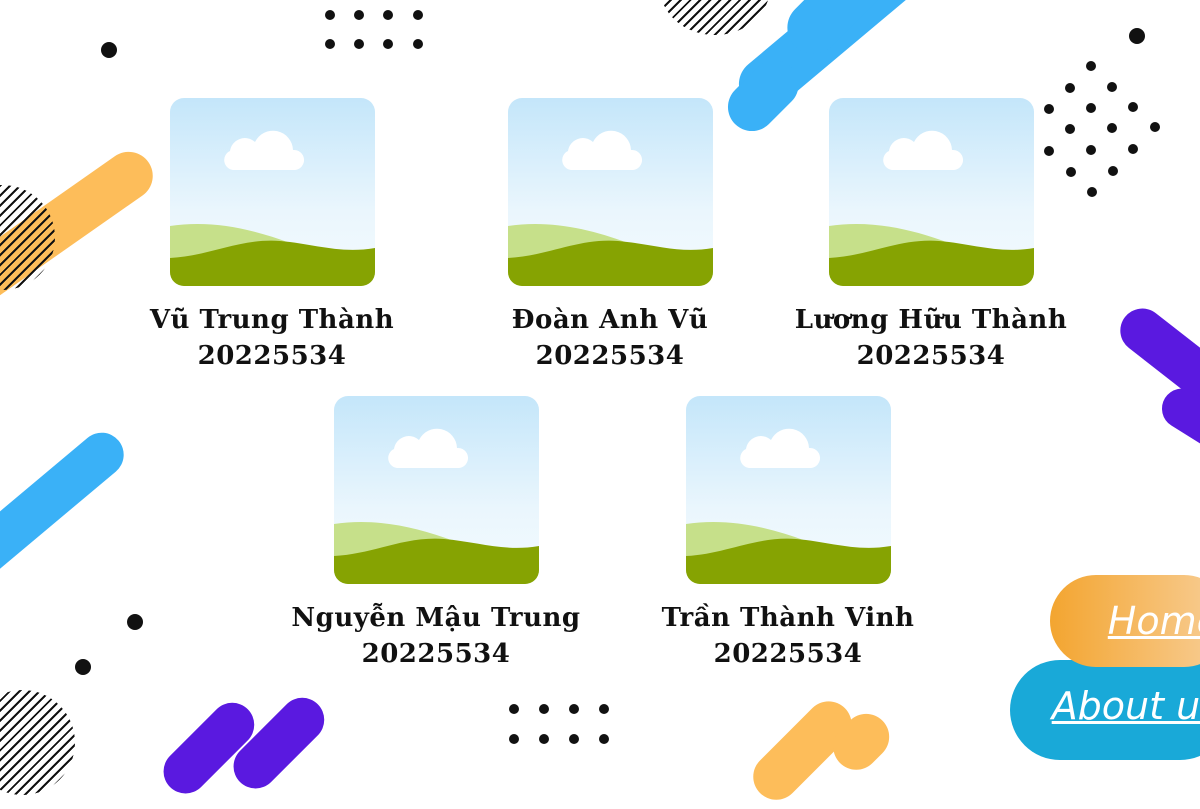 This screenshot has height=809, width=1200. I want to click on member-card: Đoàn Anh Vũ 20225534, so click(610, 236).